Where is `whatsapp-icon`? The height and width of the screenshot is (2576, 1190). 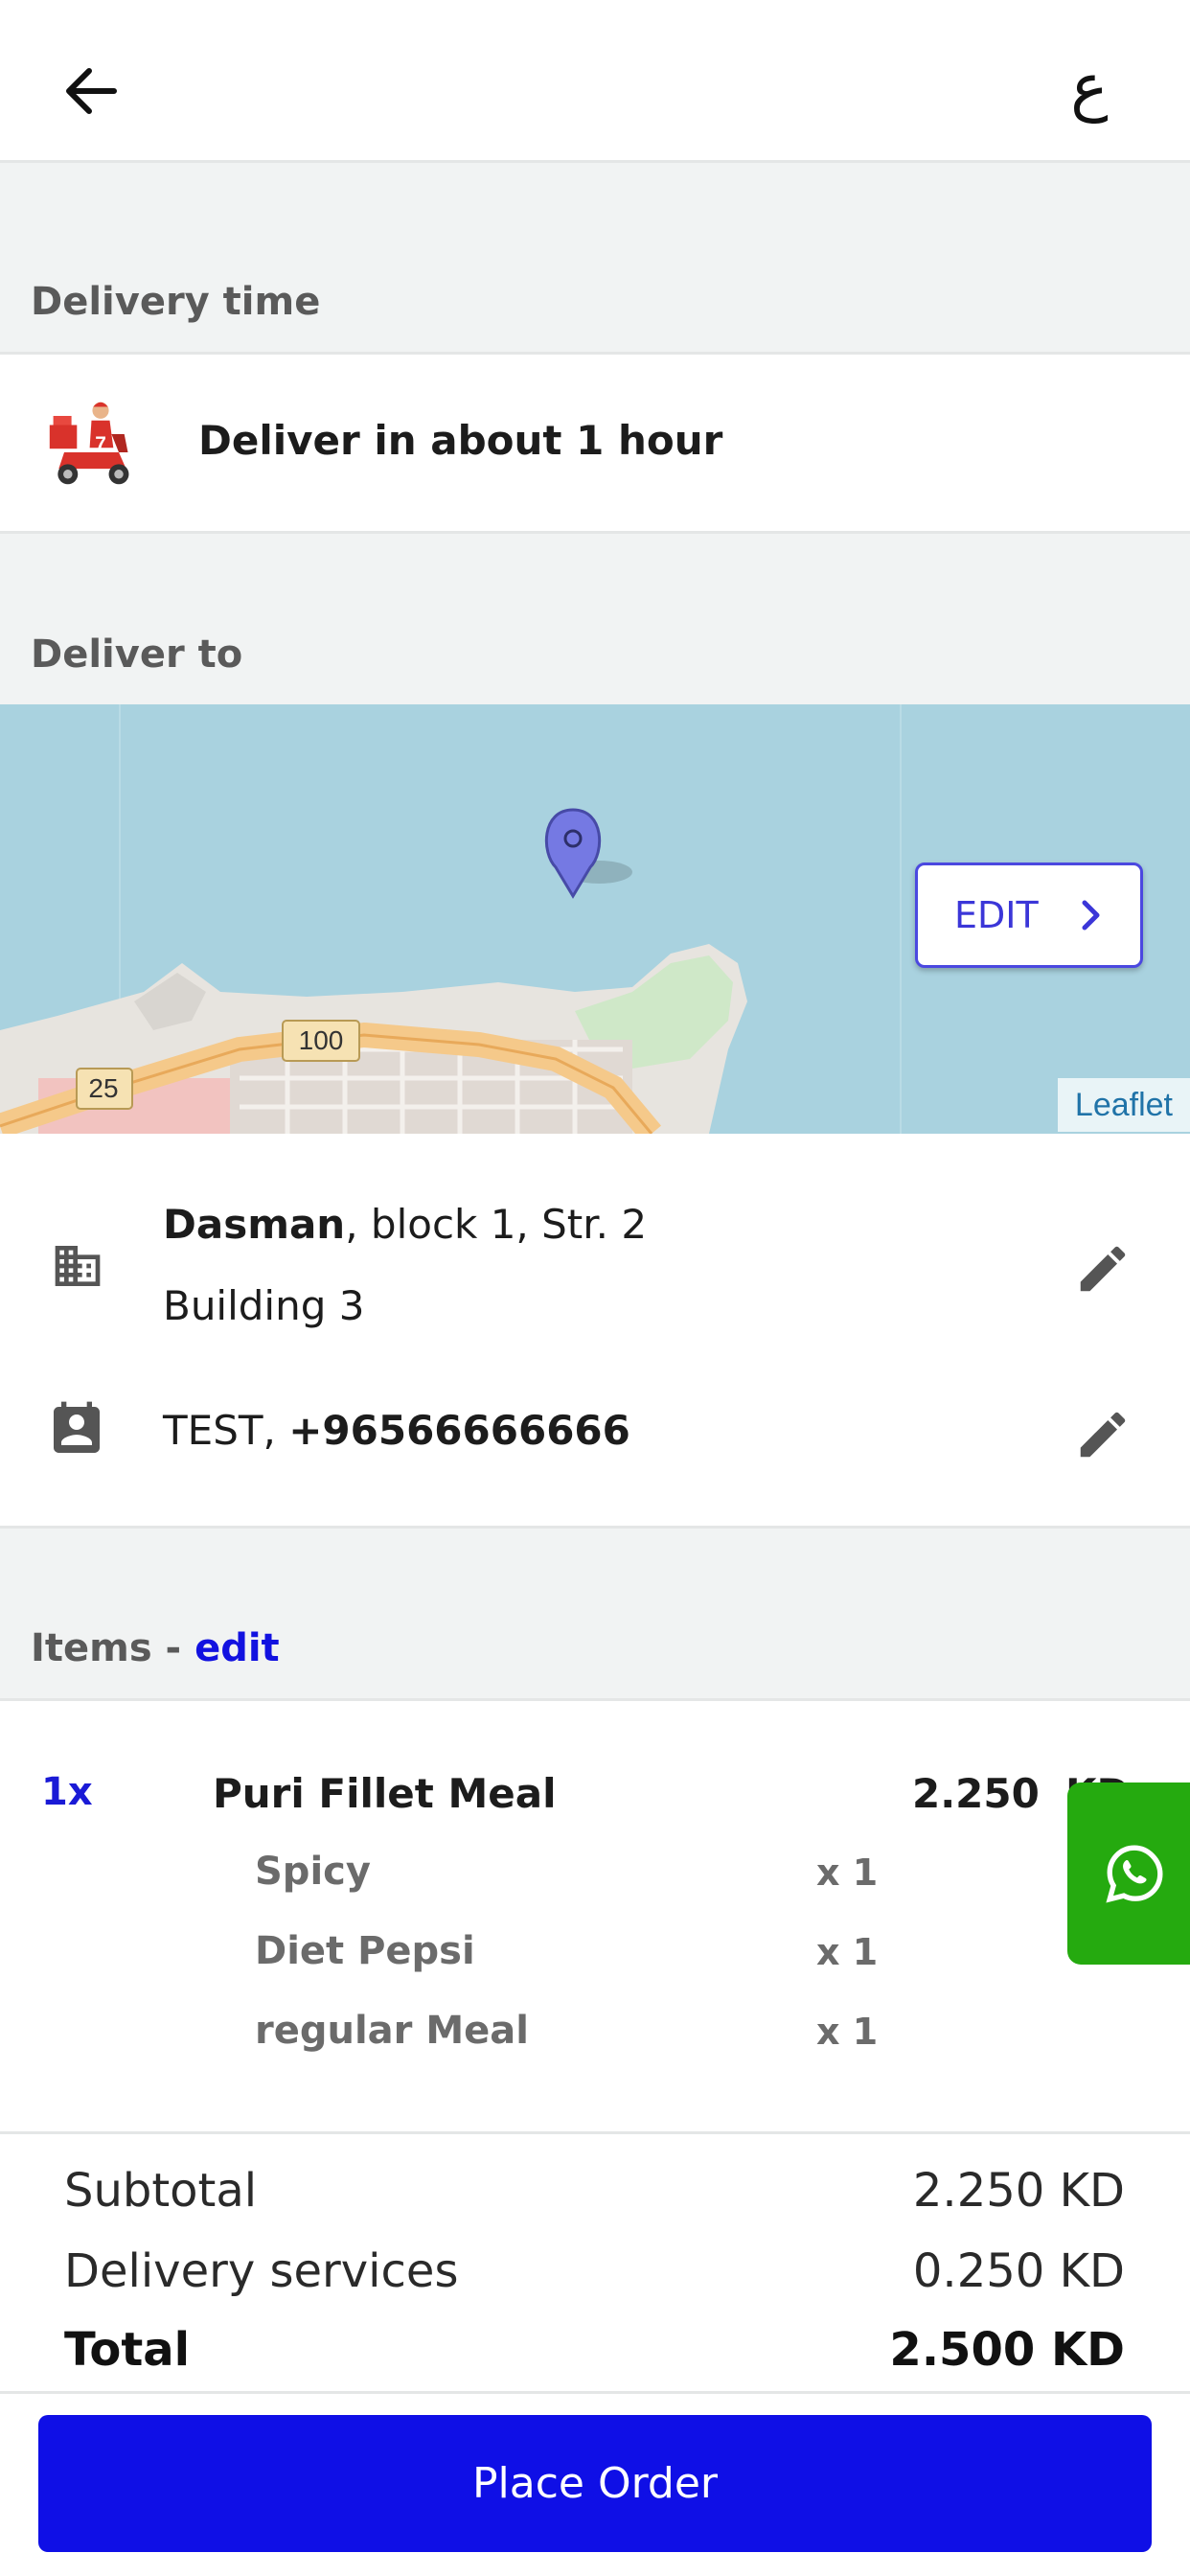 whatsapp-icon is located at coordinates (1134, 1874).